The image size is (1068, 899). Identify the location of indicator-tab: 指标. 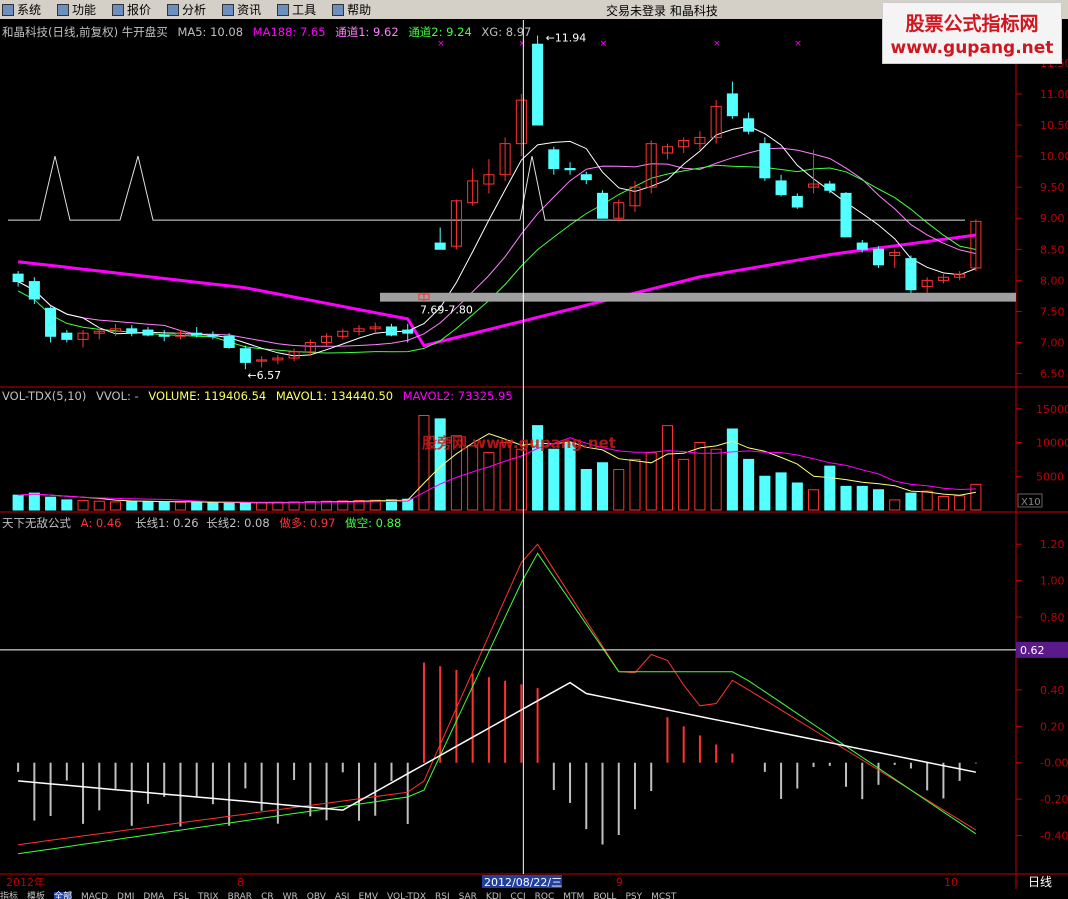
(9, 895).